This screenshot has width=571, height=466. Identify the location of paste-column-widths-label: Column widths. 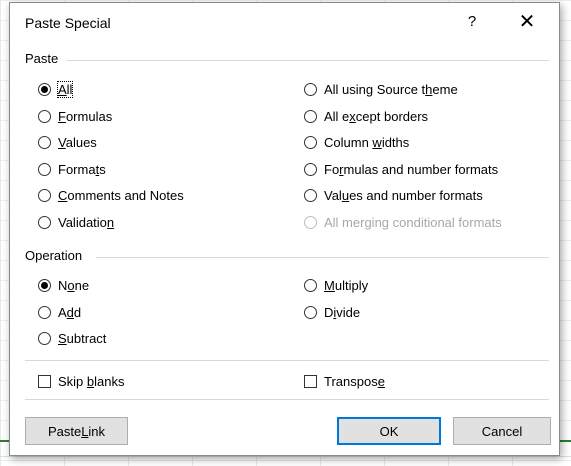
(367, 142).